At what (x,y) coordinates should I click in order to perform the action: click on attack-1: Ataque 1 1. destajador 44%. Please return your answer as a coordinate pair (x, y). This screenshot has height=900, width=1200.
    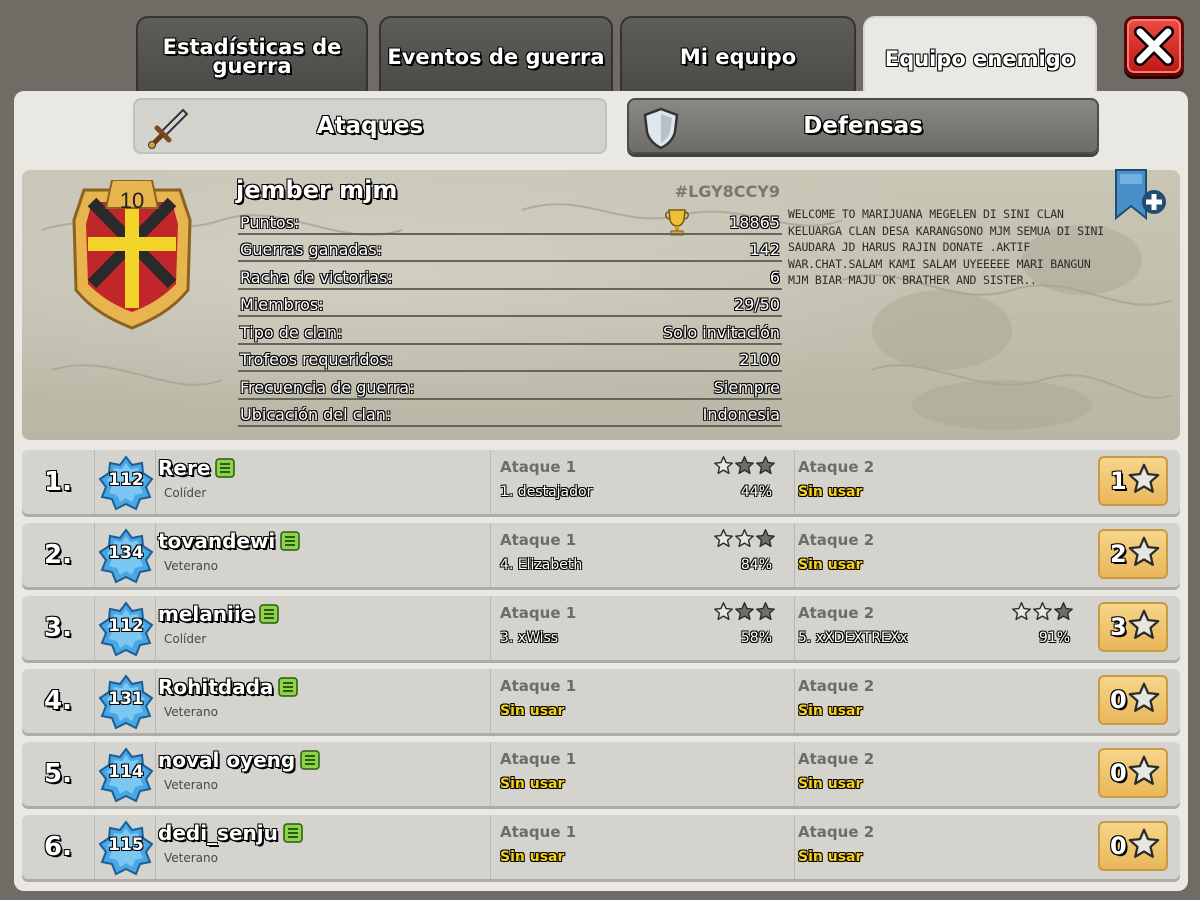
    Looking at the image, I should click on (646, 482).